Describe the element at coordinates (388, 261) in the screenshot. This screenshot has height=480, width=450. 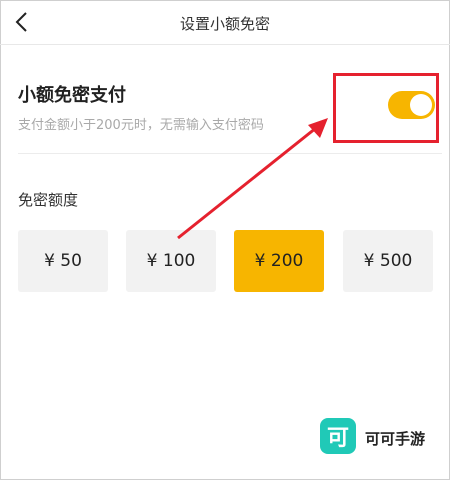
I see `amount-option-500: ¥ 500` at that location.